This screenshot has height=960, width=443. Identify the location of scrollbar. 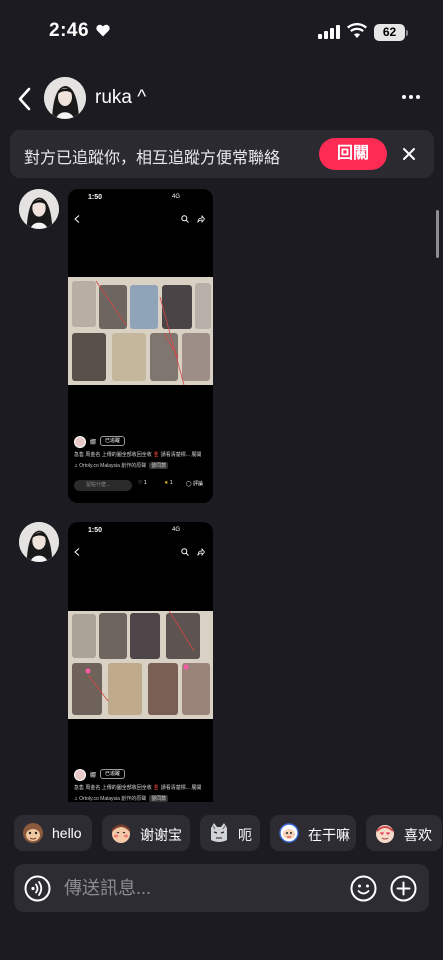
(437, 234).